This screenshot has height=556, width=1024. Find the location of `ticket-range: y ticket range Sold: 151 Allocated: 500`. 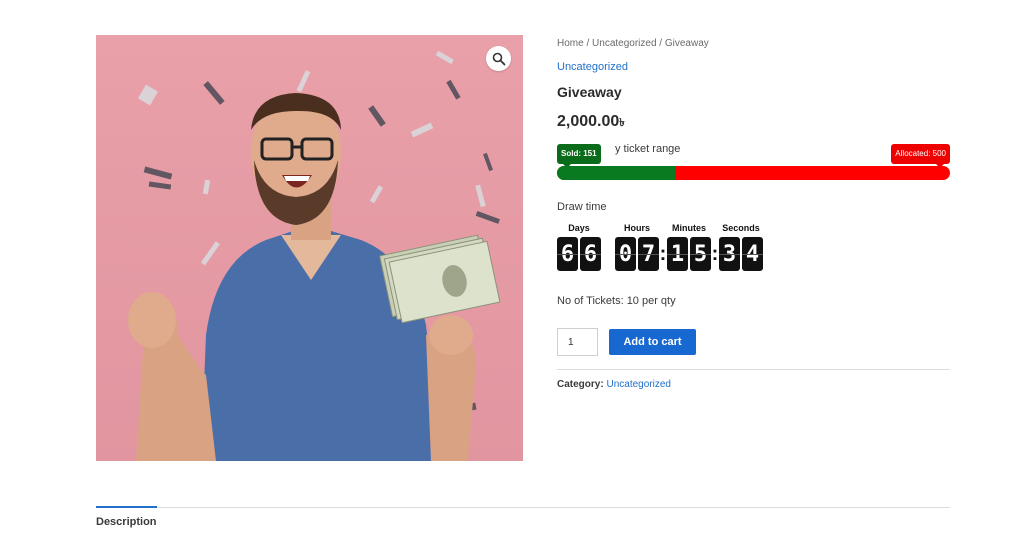

ticket-range: y ticket range Sold: 151 Allocated: 500 is located at coordinates (753, 161).